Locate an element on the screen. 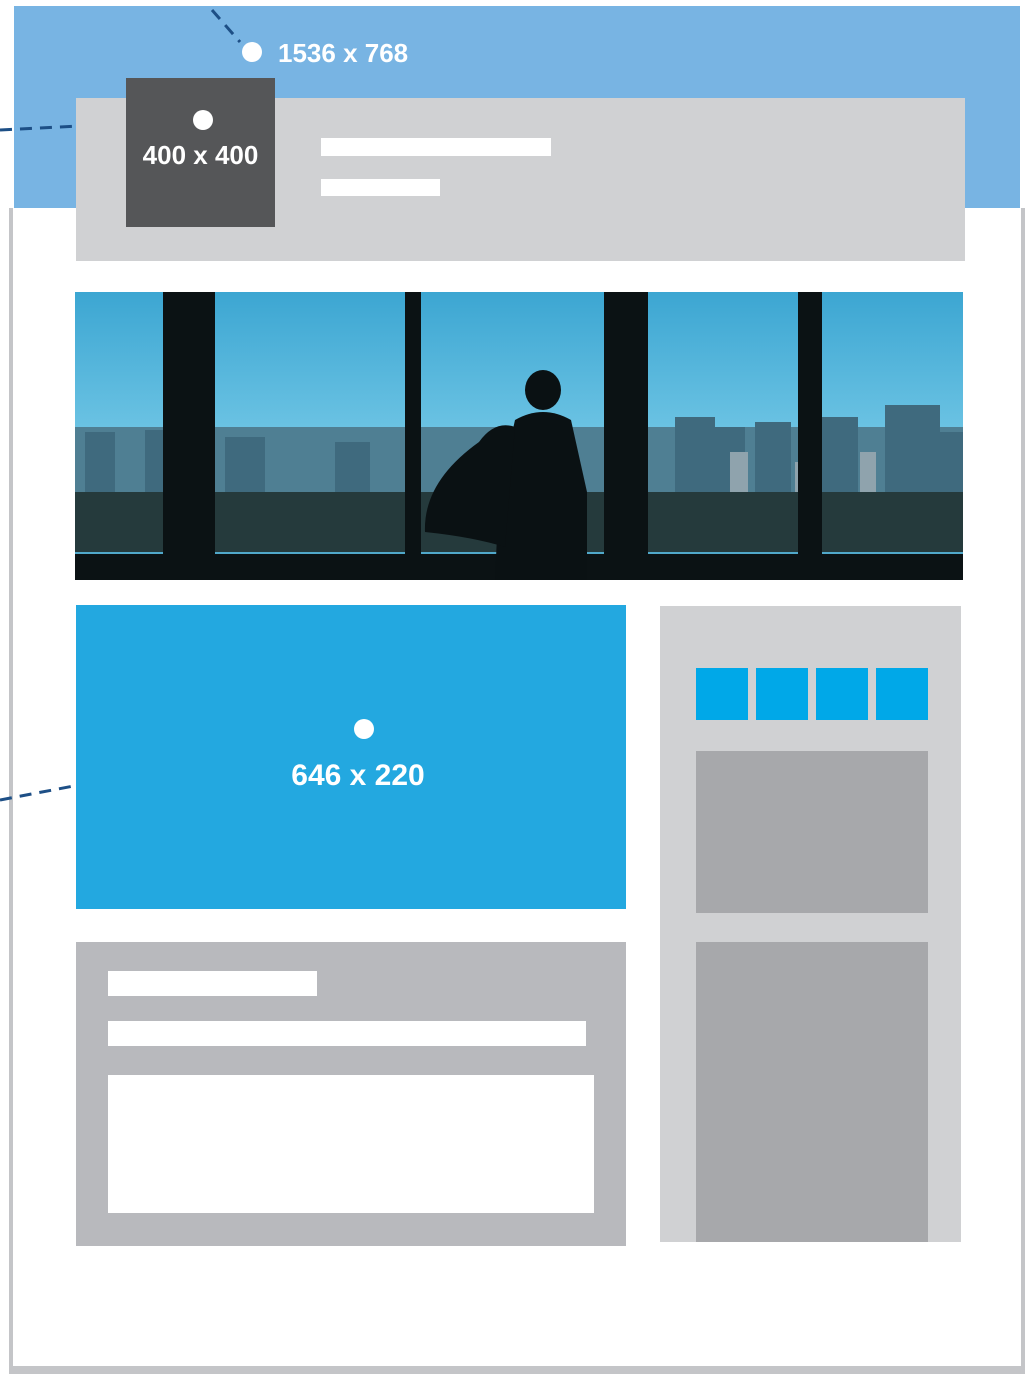 The height and width of the screenshot is (1377, 1029). cover-size-label: 1536 x 768 is located at coordinates (343, 53).